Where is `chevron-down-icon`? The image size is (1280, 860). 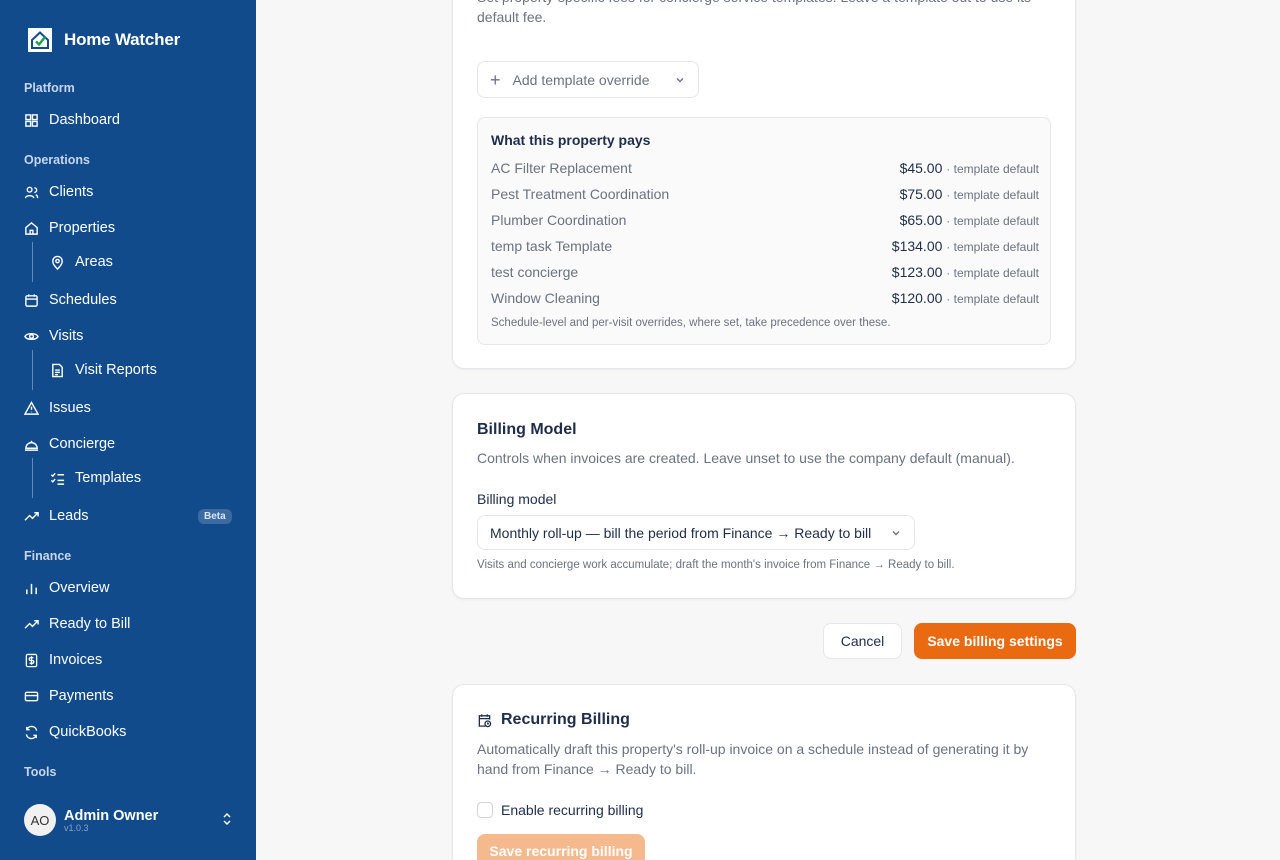 chevron-down-icon is located at coordinates (896, 532).